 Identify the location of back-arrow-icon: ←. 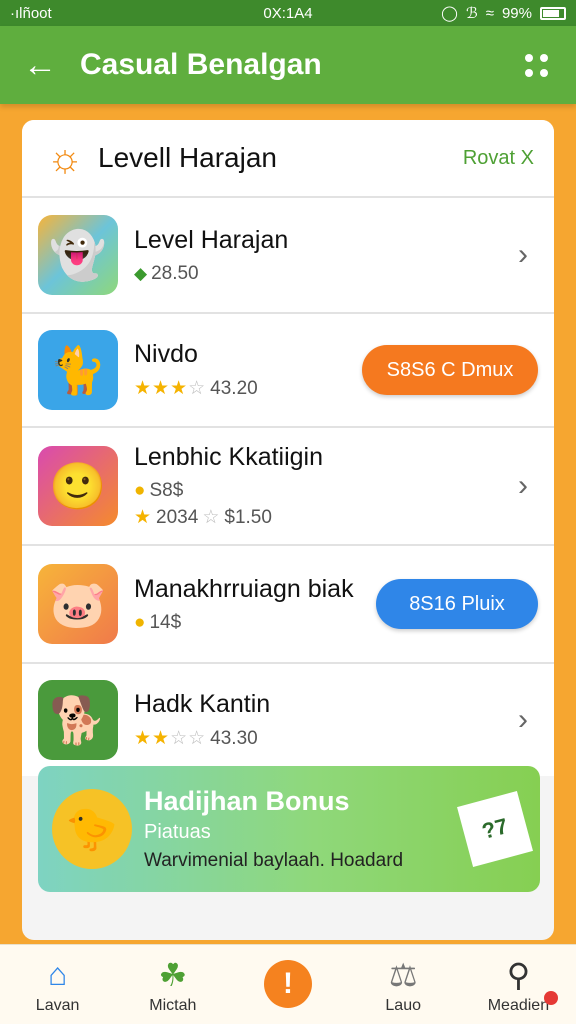
(40, 64).